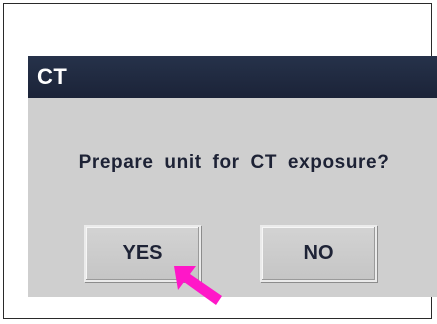 Image resolution: width=437 pixels, height=324 pixels. Describe the element at coordinates (232, 77) in the screenshot. I see `dialog-titlebar: CT` at that location.